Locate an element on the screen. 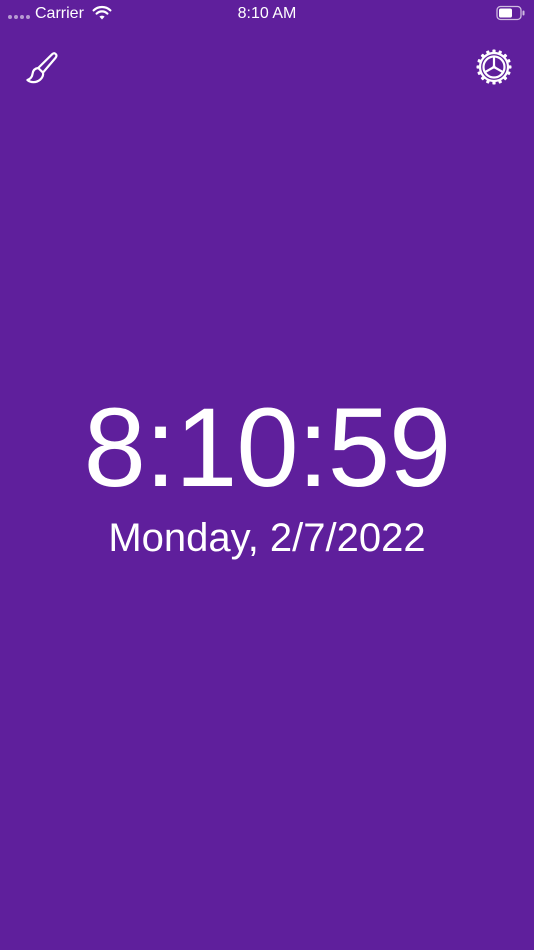 The height and width of the screenshot is (950, 534). clock-time: 8:10:59 is located at coordinates (267, 447).